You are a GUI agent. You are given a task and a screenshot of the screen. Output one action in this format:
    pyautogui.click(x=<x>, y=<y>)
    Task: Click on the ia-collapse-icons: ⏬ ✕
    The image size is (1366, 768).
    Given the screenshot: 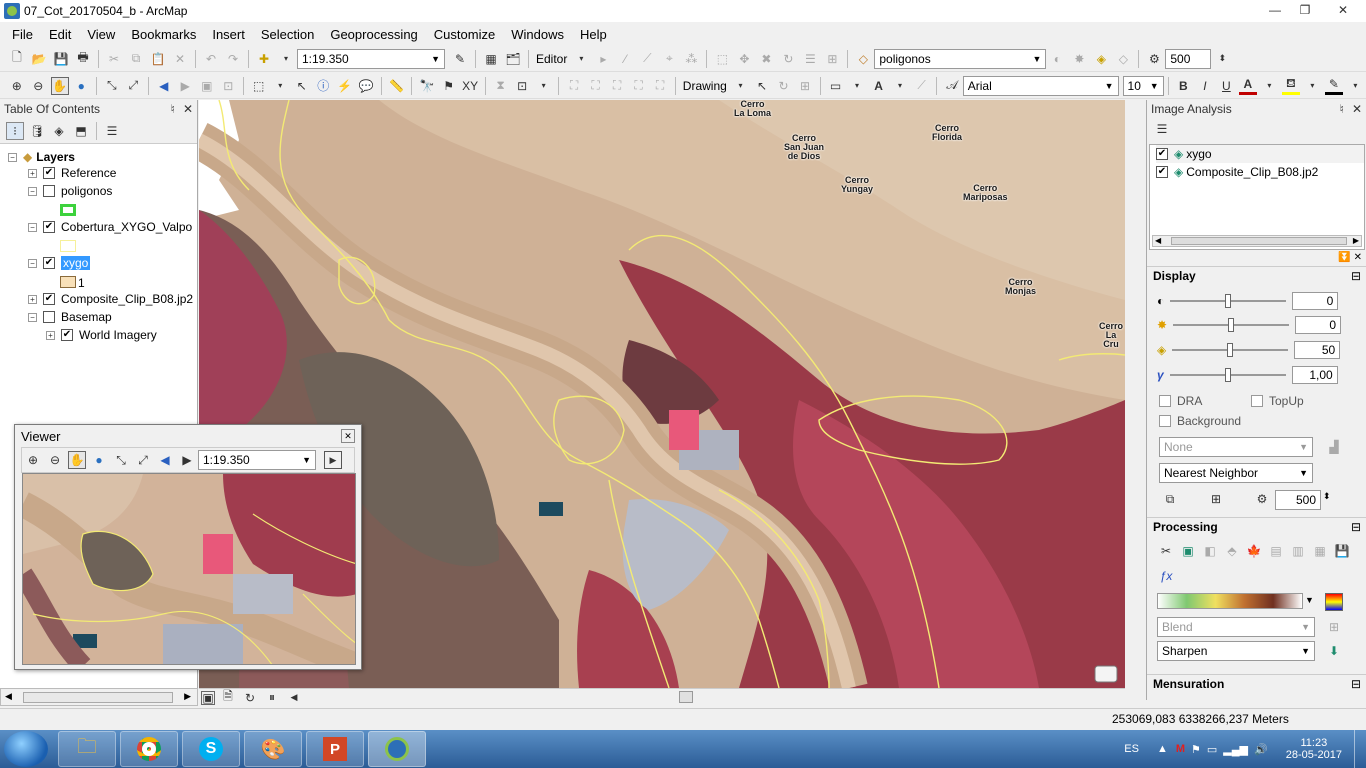 What is the action you would take?
    pyautogui.click(x=1350, y=257)
    